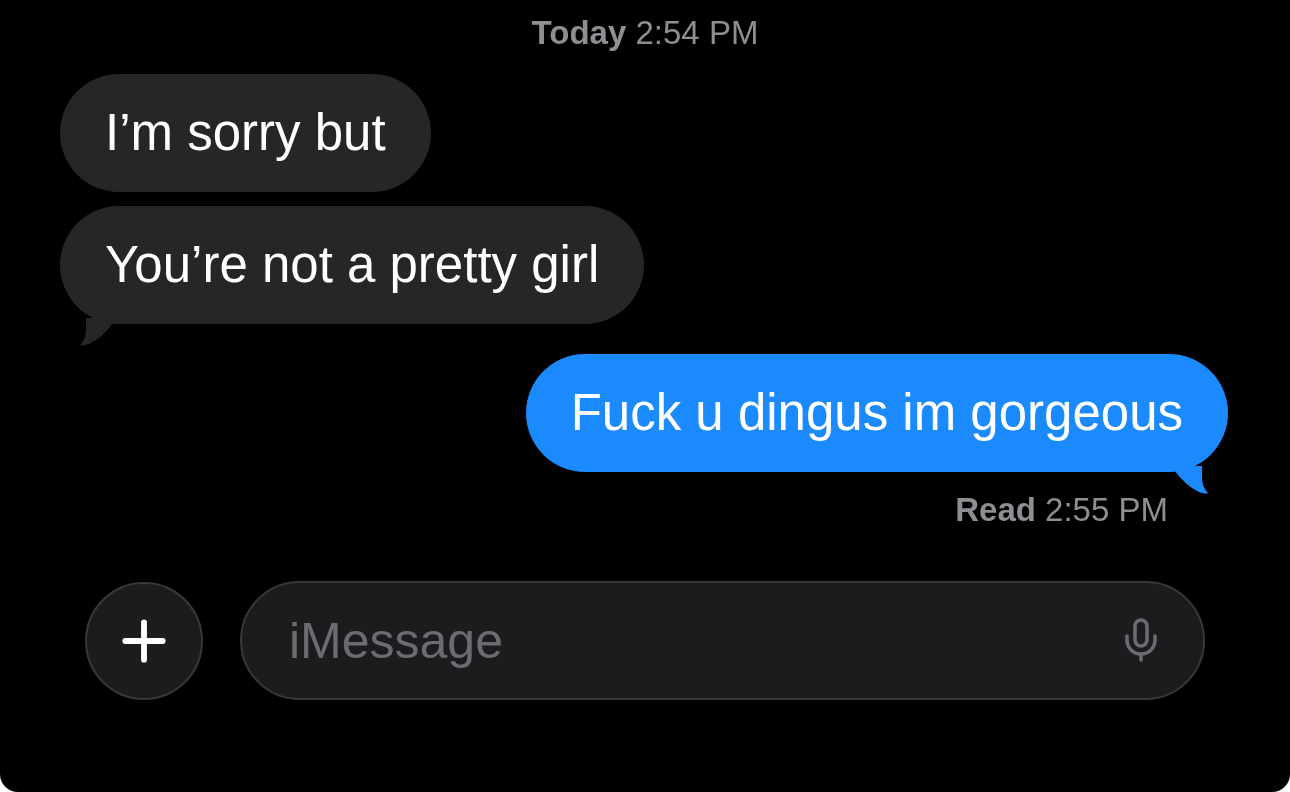 The height and width of the screenshot is (792, 1290). Describe the element at coordinates (876, 413) in the screenshot. I see `message-bubble: Fuck u dingus im gorgeous` at that location.